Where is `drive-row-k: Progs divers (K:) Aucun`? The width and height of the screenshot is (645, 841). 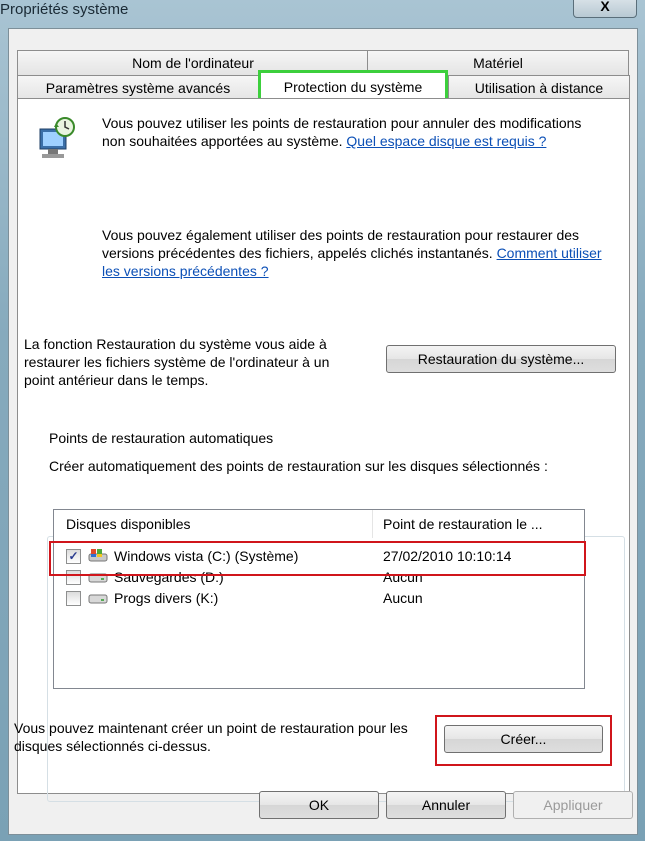
drive-row-k: Progs divers (K:) Aucun is located at coordinates (318, 598).